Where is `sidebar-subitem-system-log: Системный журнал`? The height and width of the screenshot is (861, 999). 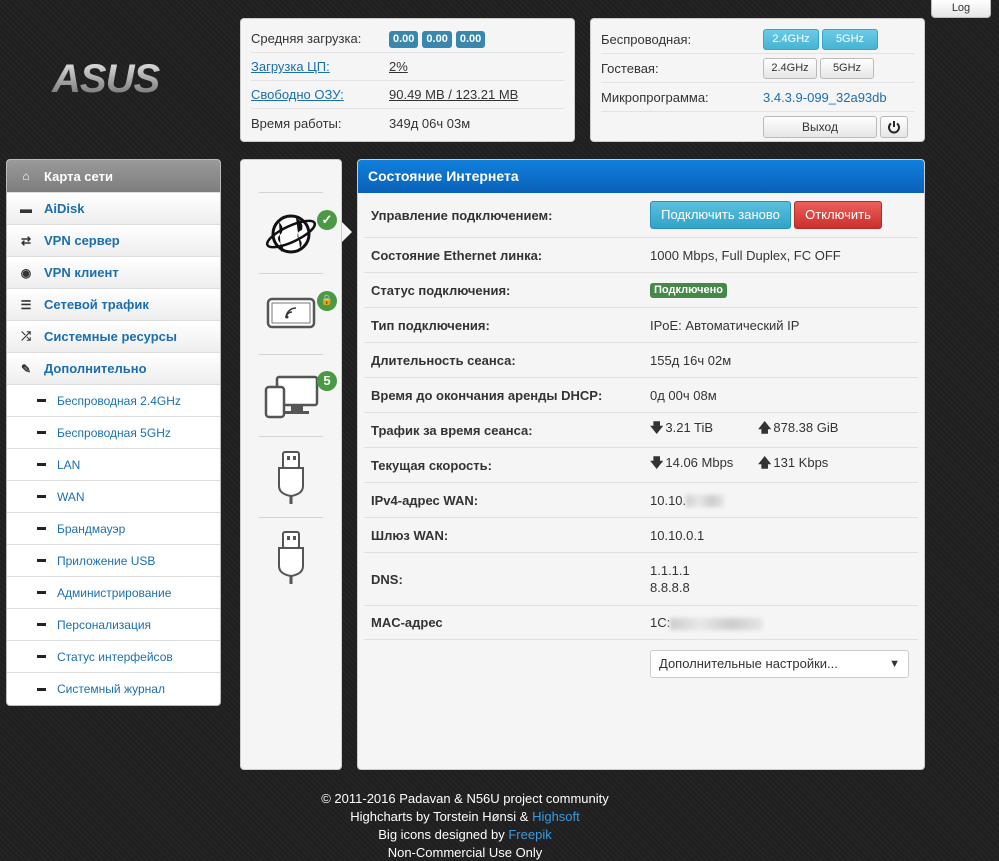 sidebar-subitem-system-log: Системный журнал is located at coordinates (113, 689).